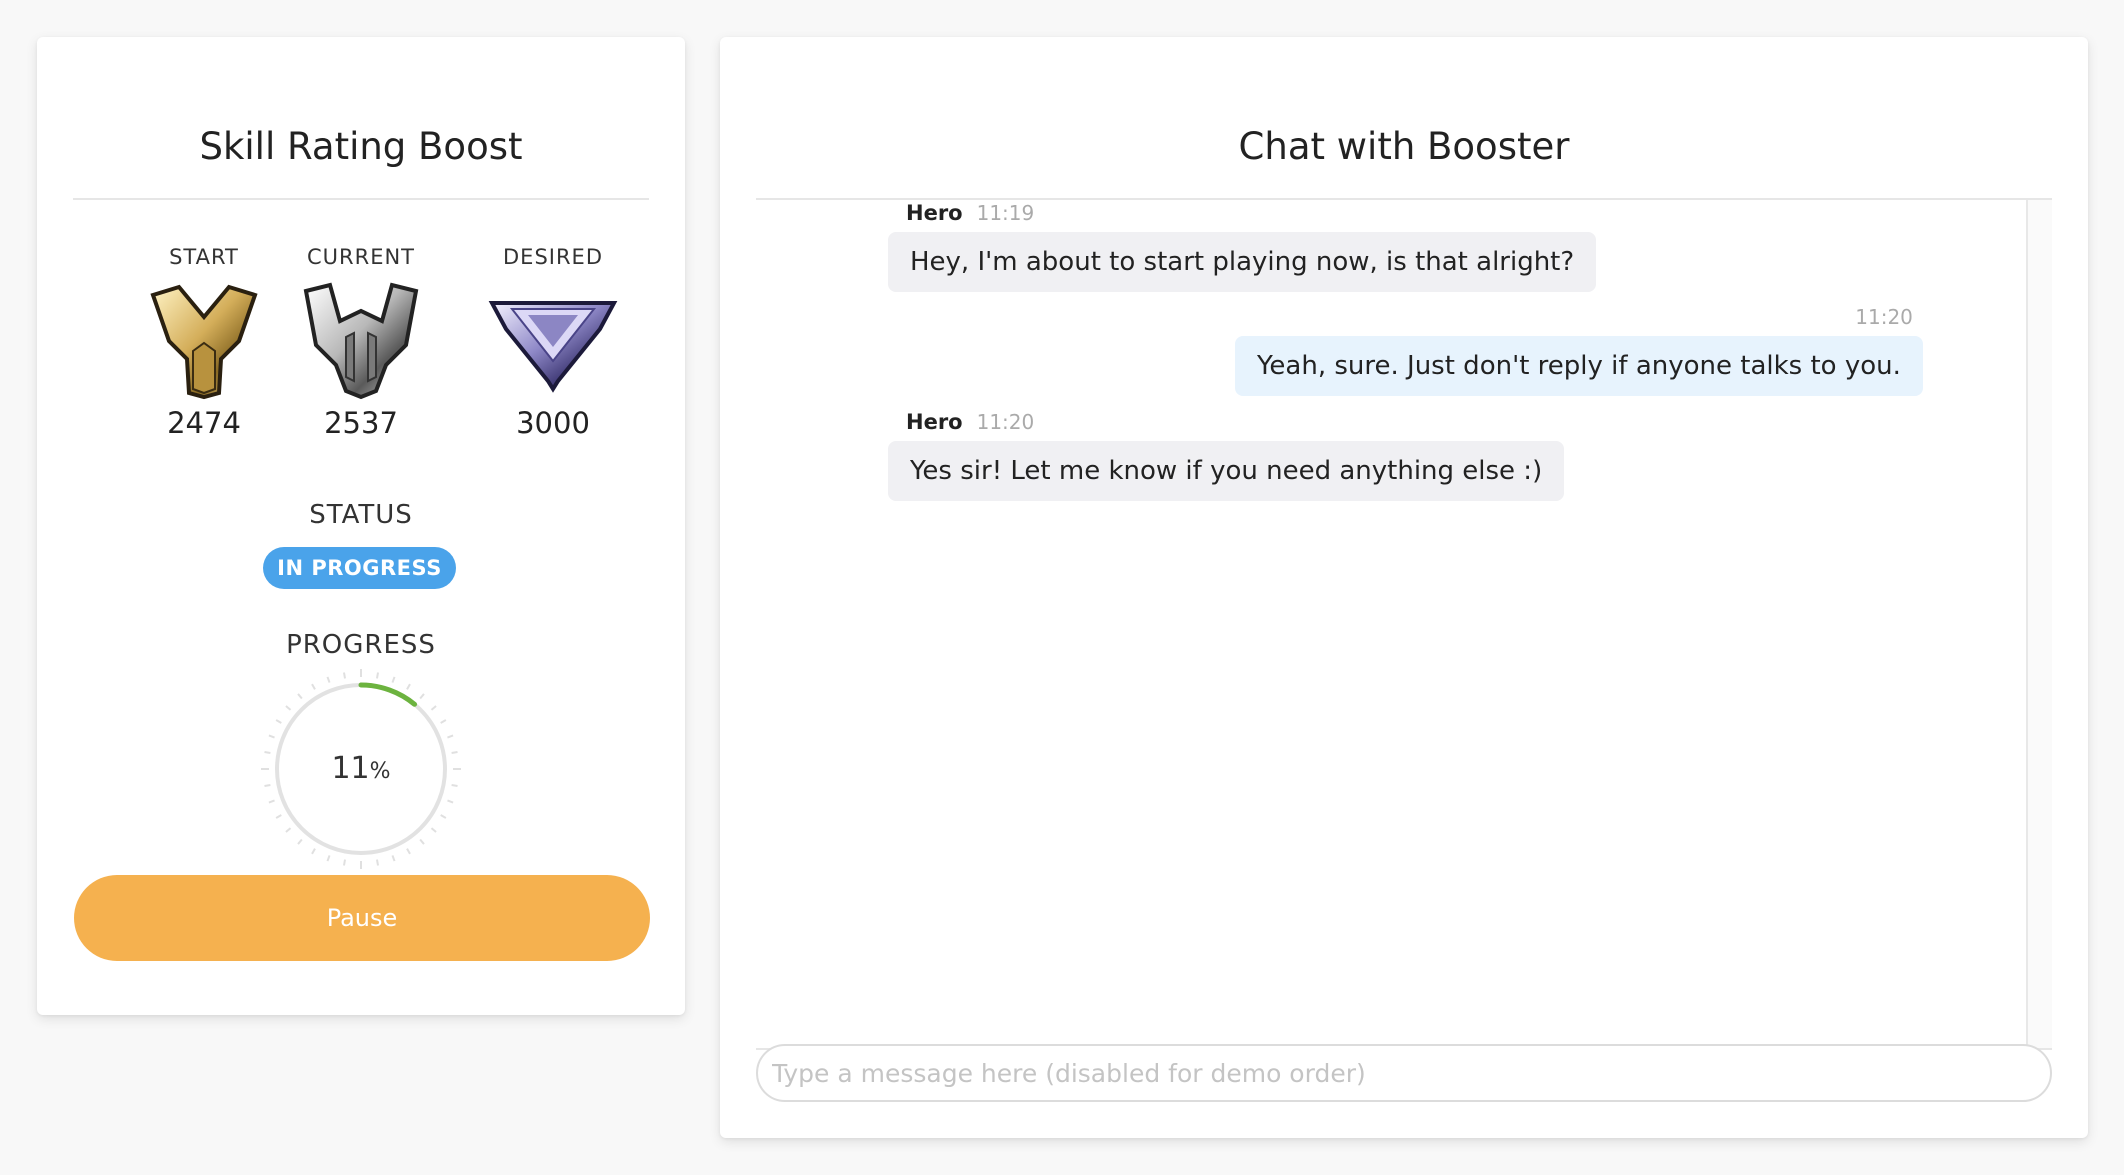  Describe the element at coordinates (361, 423) in the screenshot. I see `rank-current-value: 2537` at that location.